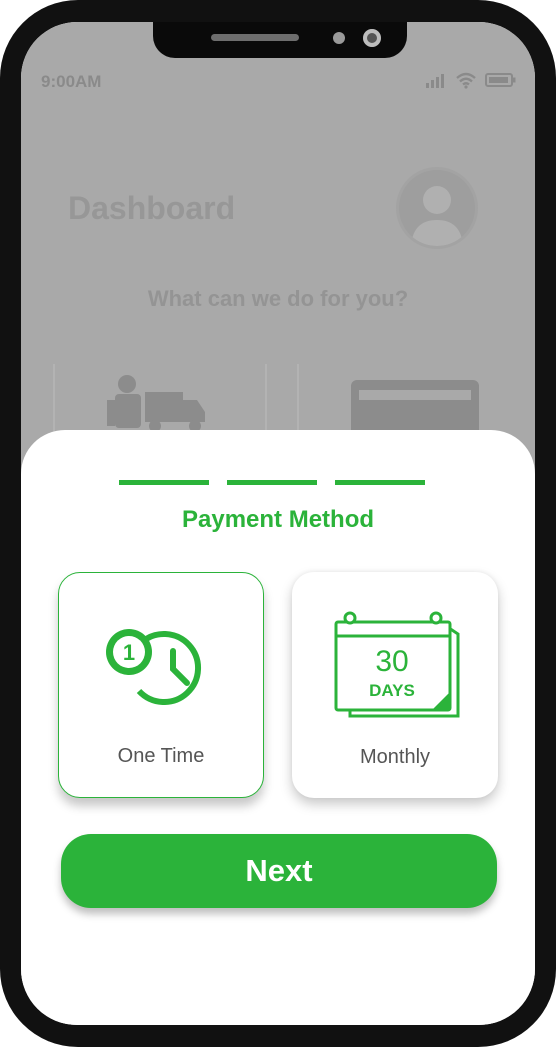 Image resolution: width=558 pixels, height=1049 pixels. What do you see at coordinates (500, 80) in the screenshot?
I see `battery-icon` at bounding box center [500, 80].